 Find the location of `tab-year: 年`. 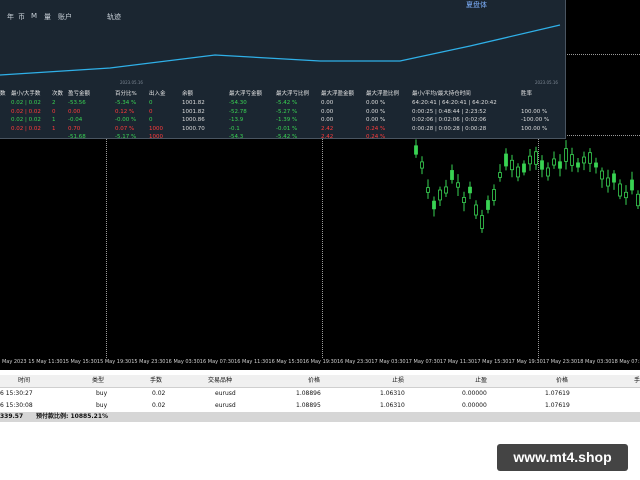

tab-year: 年 is located at coordinates (10, 17).